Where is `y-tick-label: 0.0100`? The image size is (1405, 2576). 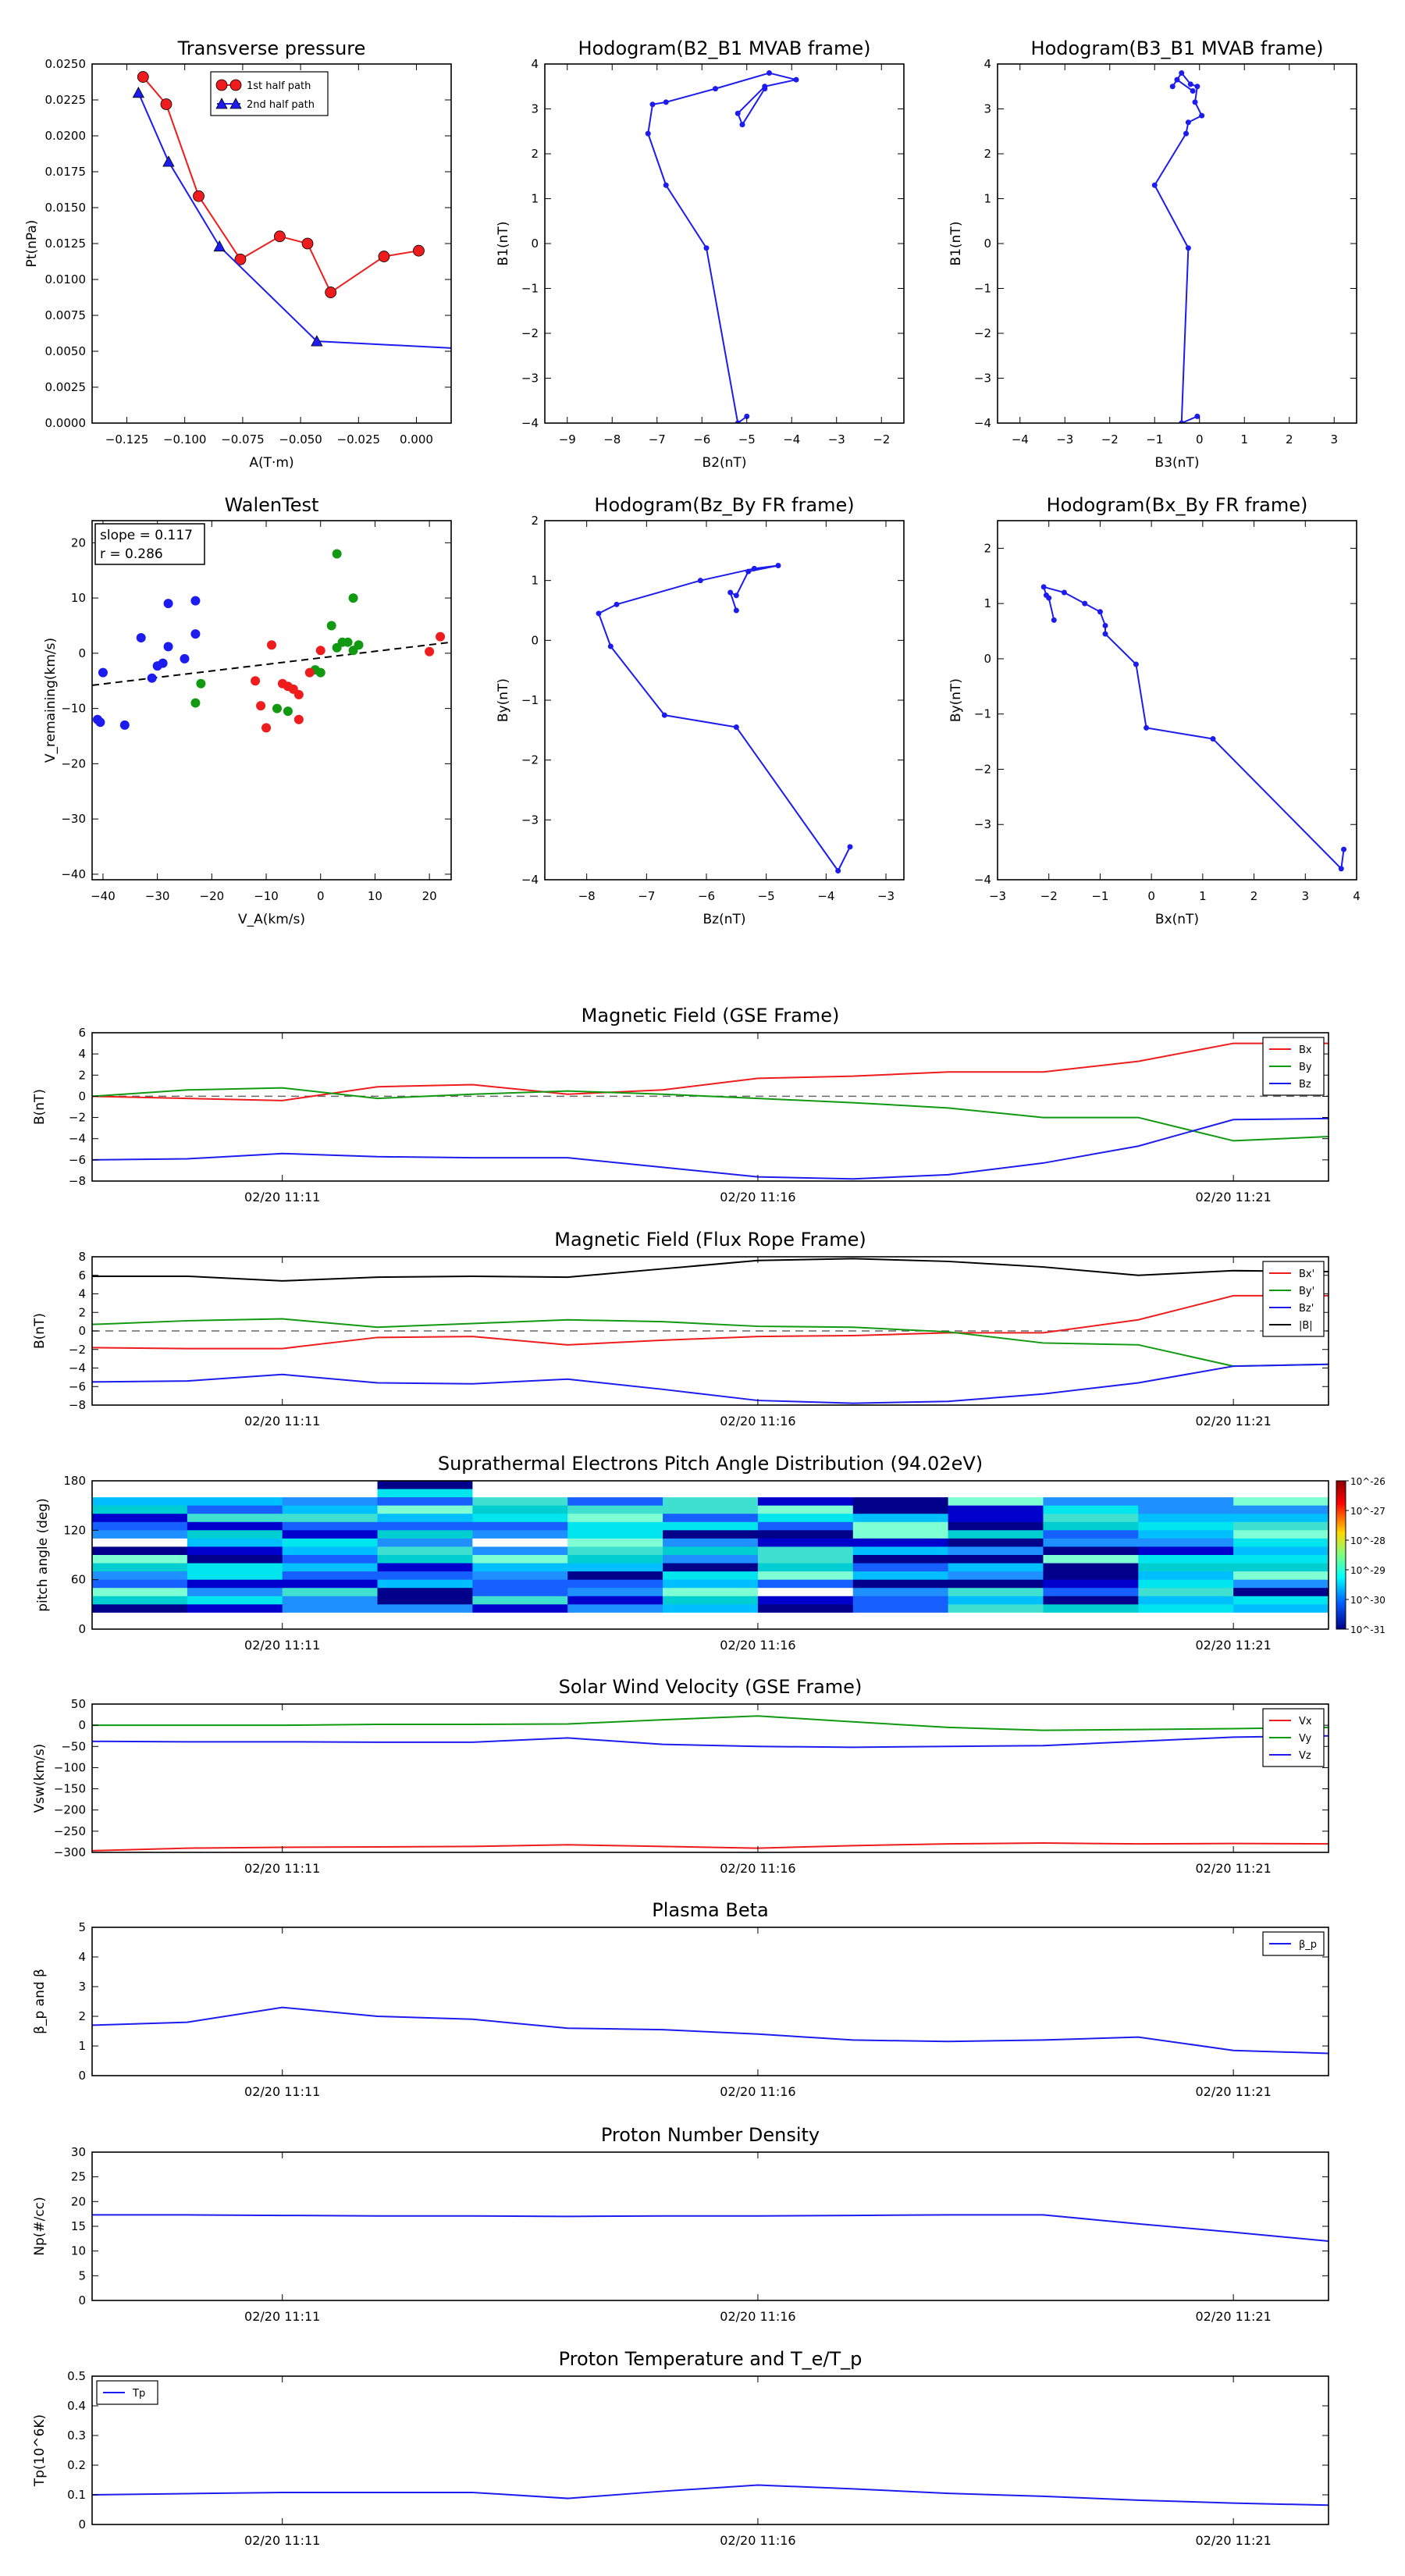
y-tick-label: 0.0100 is located at coordinates (66, 279).